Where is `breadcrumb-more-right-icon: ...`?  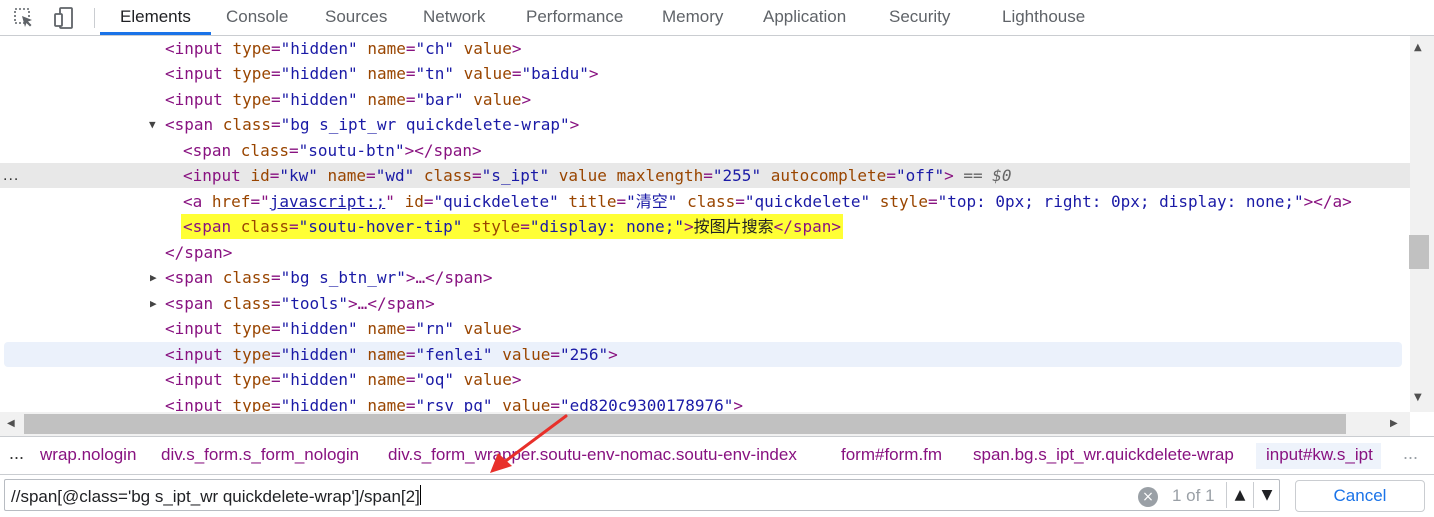
breadcrumb-more-right-icon: ... is located at coordinates (1410, 453).